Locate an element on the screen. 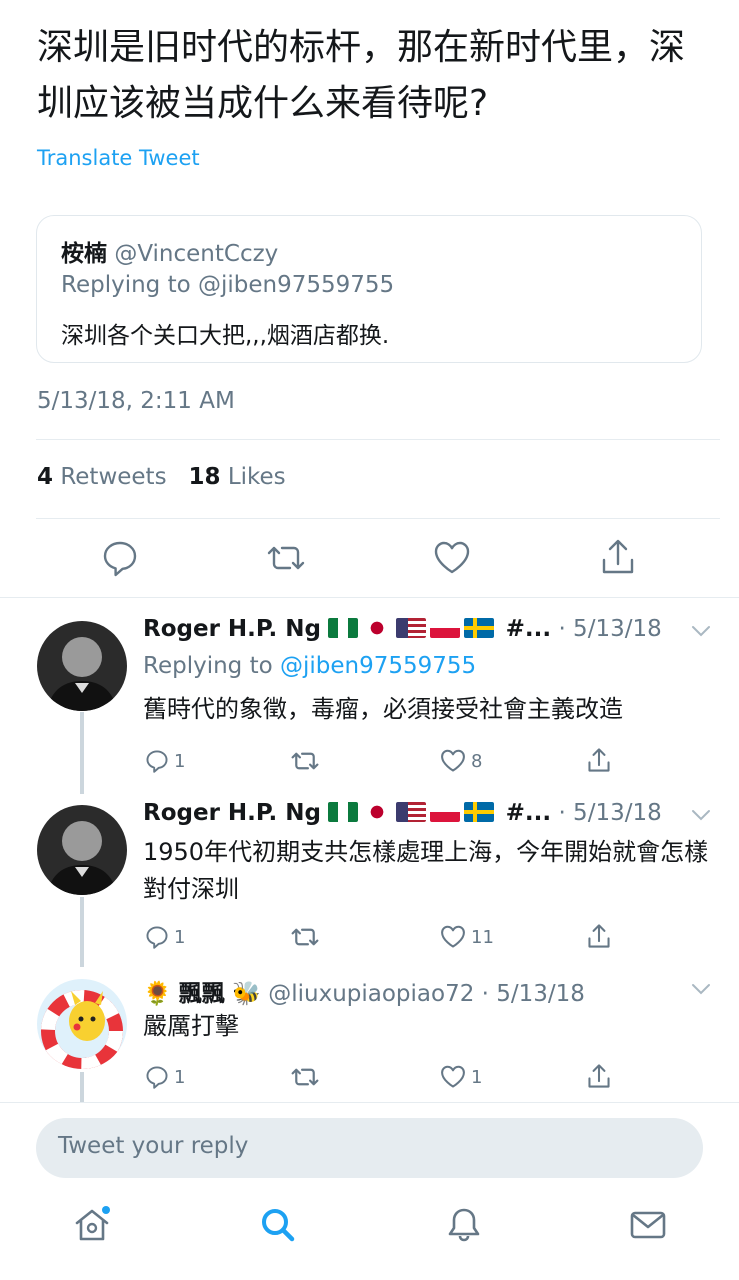 The height and width of the screenshot is (1280, 739). tab-home is located at coordinates (92, 1225).